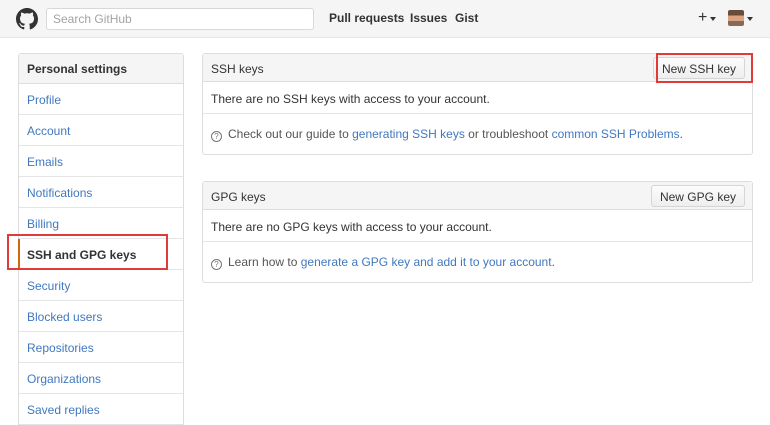  I want to click on nav-gist: Gist, so click(466, 18).